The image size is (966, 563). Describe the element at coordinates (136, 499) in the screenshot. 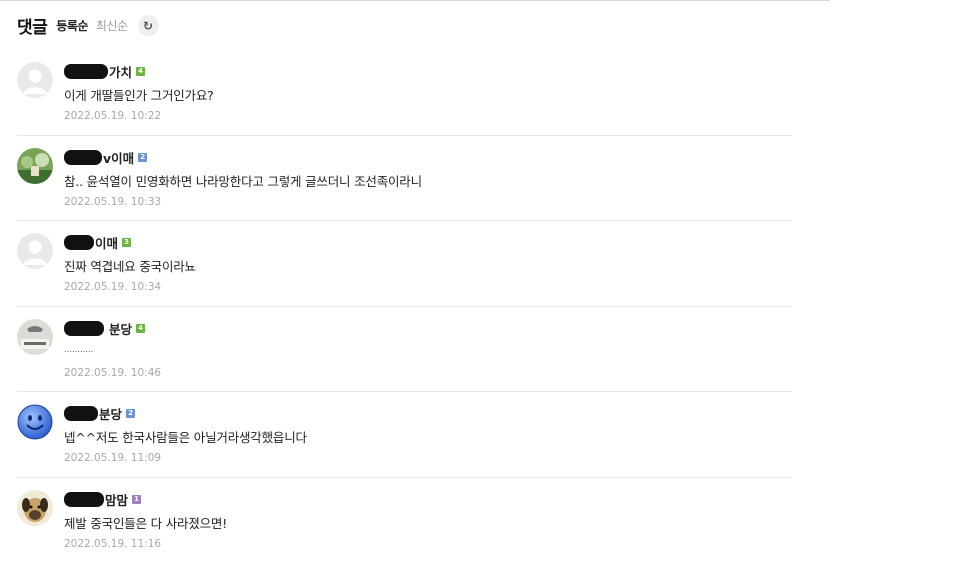

I see `level-badge-icon: 1` at that location.